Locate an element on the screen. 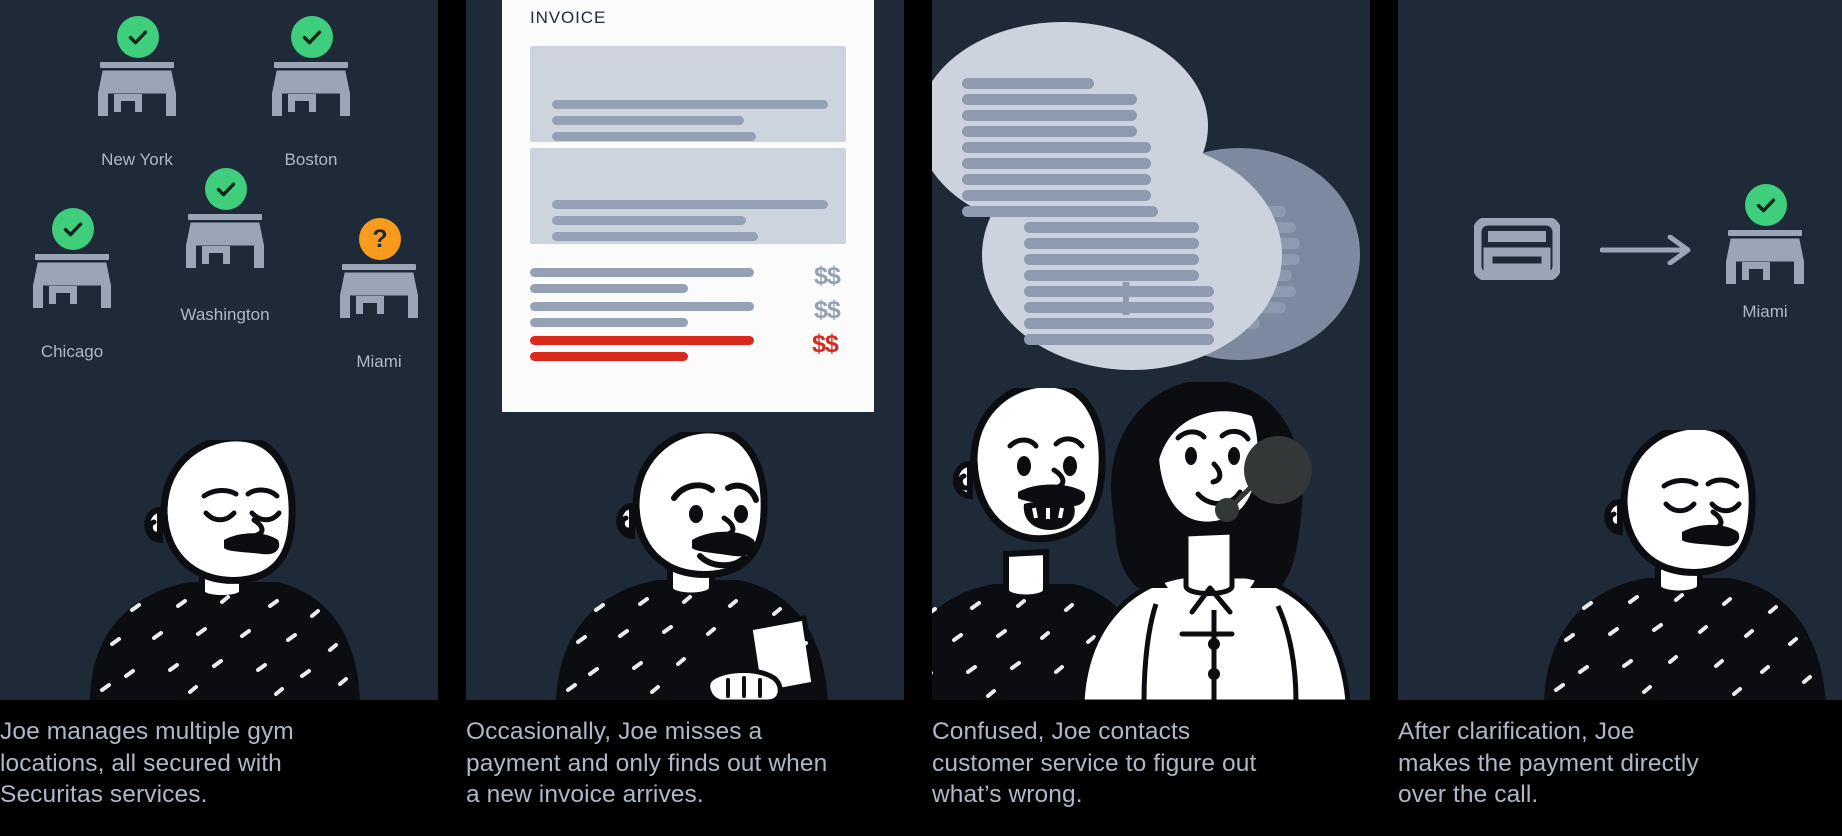 This screenshot has width=1842, height=836. invoice-amount-1: $$ is located at coordinates (827, 276).